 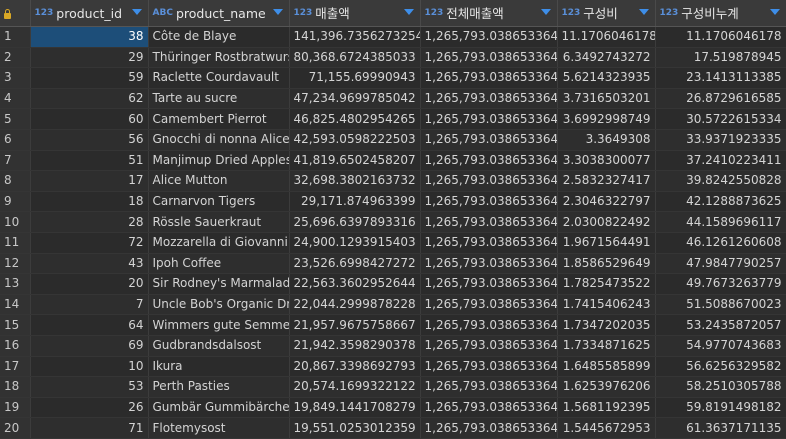 What do you see at coordinates (606, 37) in the screenshot?
I see `cell-ratio: 11.1706046178` at bounding box center [606, 37].